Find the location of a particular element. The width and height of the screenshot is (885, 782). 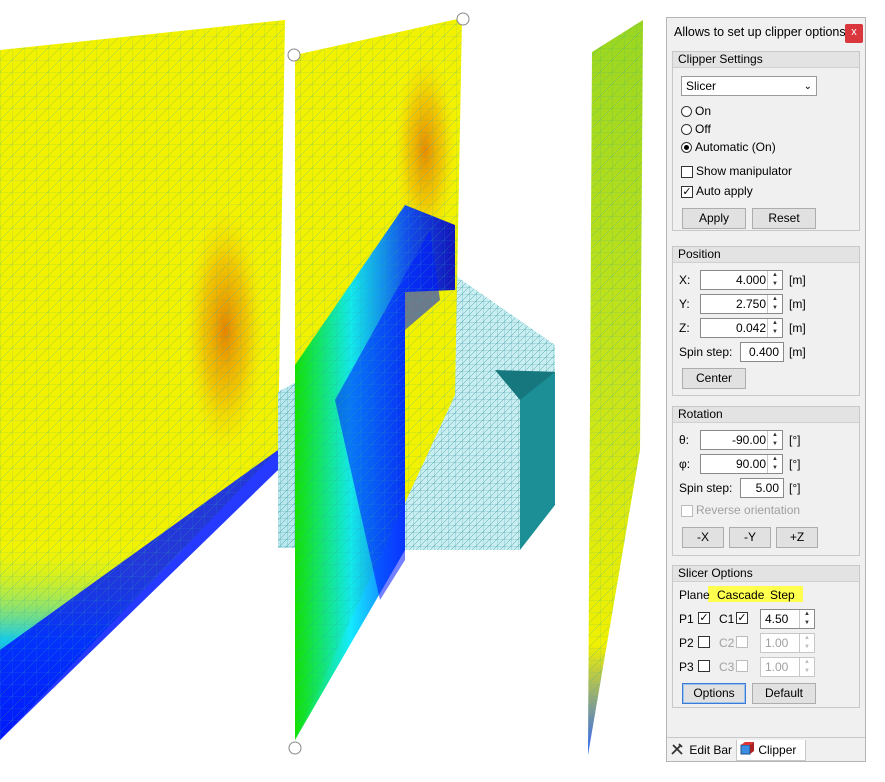

apply-button: Apply is located at coordinates (714, 218).